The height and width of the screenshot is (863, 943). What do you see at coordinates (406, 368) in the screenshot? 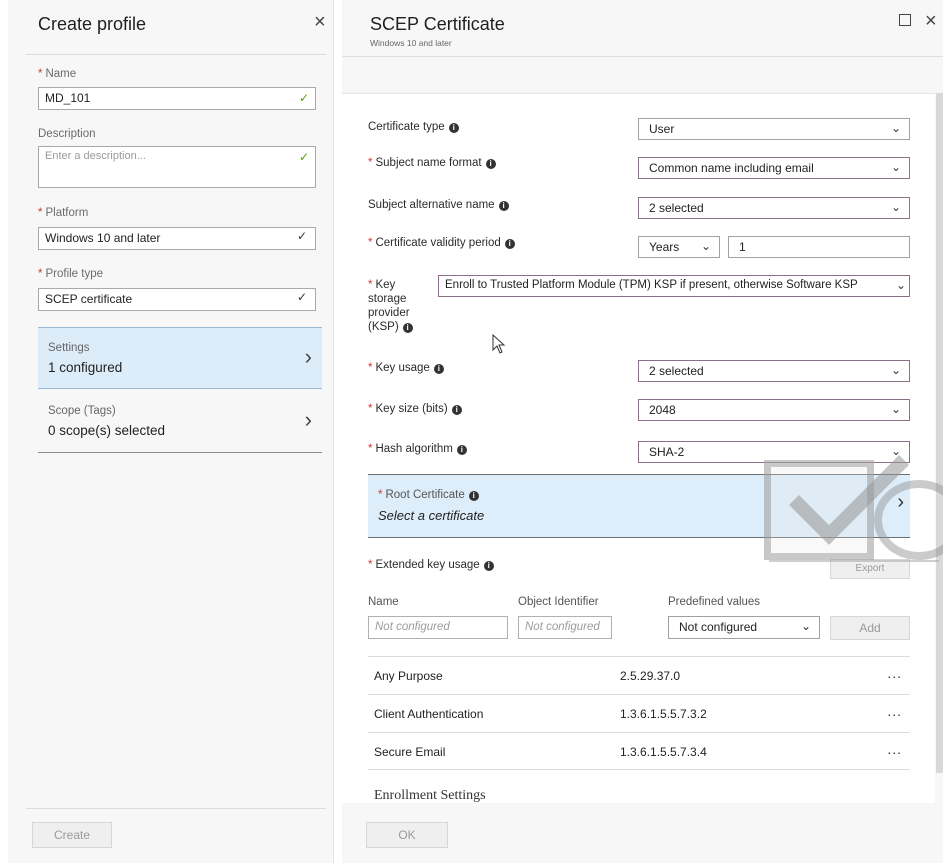
I see `key-usage-label: * Key usage i` at bounding box center [406, 368].